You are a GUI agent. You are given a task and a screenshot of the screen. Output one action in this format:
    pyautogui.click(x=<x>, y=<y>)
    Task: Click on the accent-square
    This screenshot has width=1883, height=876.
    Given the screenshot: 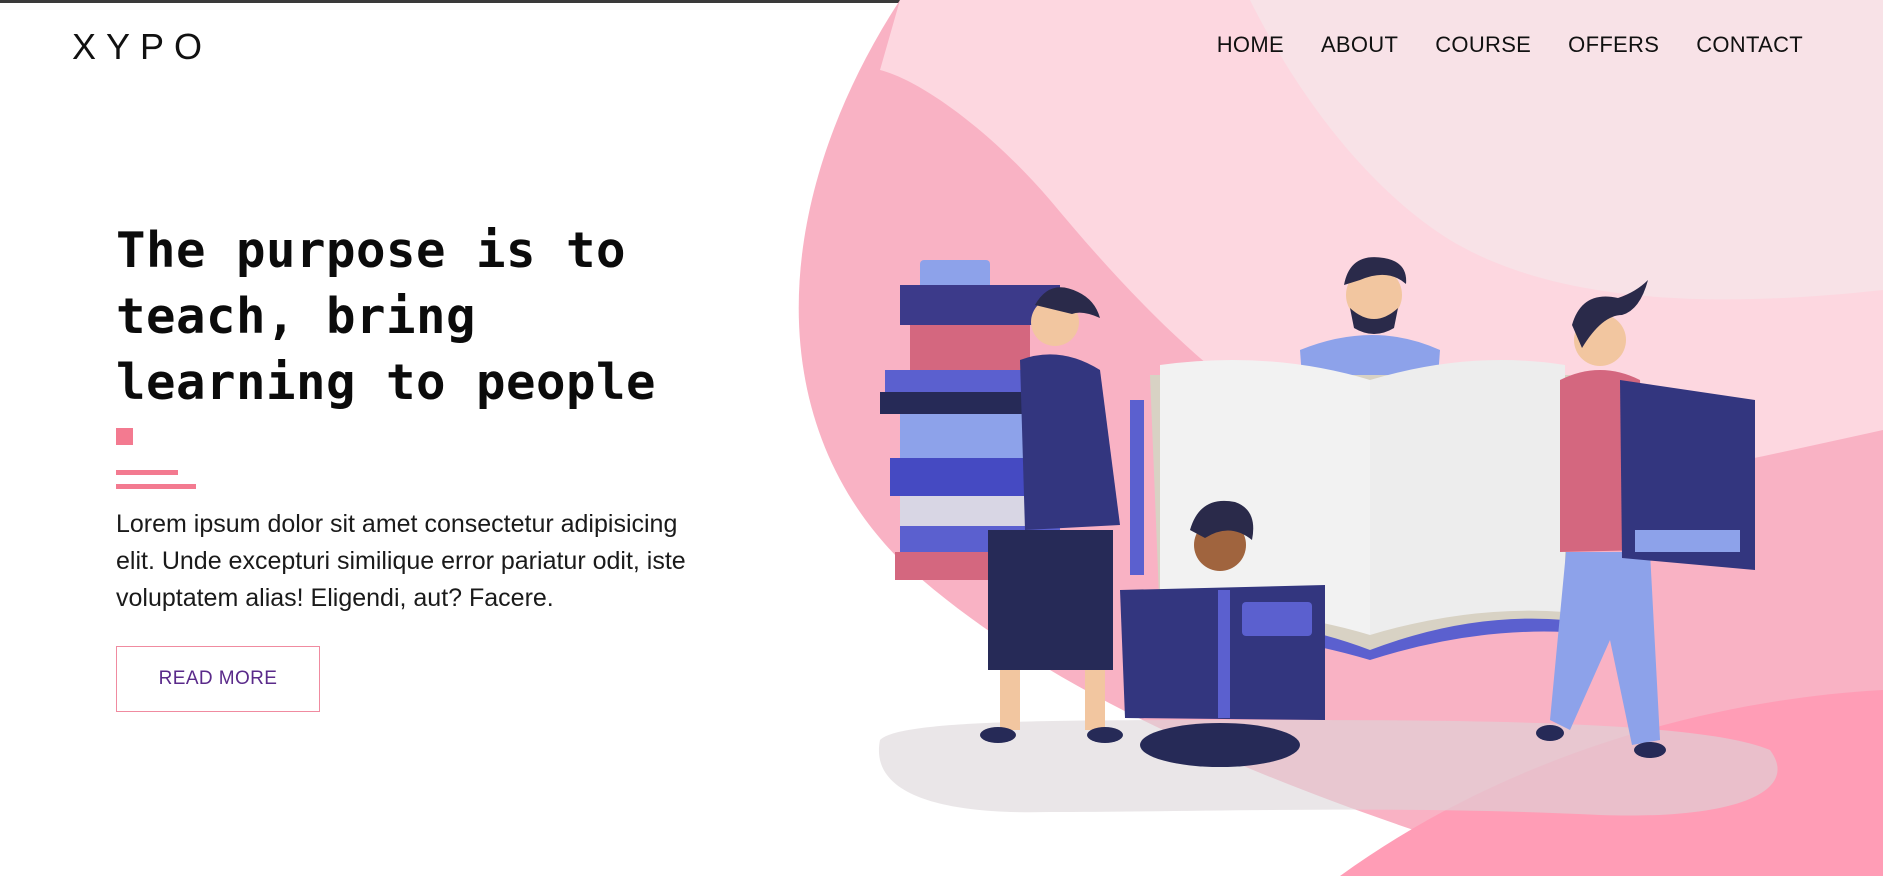 What is the action you would take?
    pyautogui.click(x=124, y=436)
    